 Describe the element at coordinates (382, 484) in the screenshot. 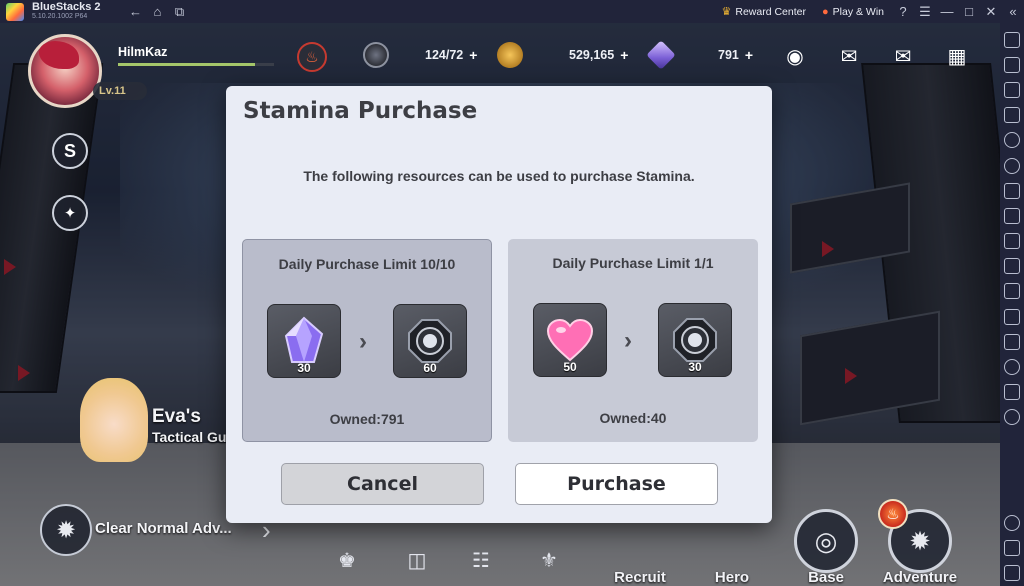

I see `cancel-button: Cancel` at that location.